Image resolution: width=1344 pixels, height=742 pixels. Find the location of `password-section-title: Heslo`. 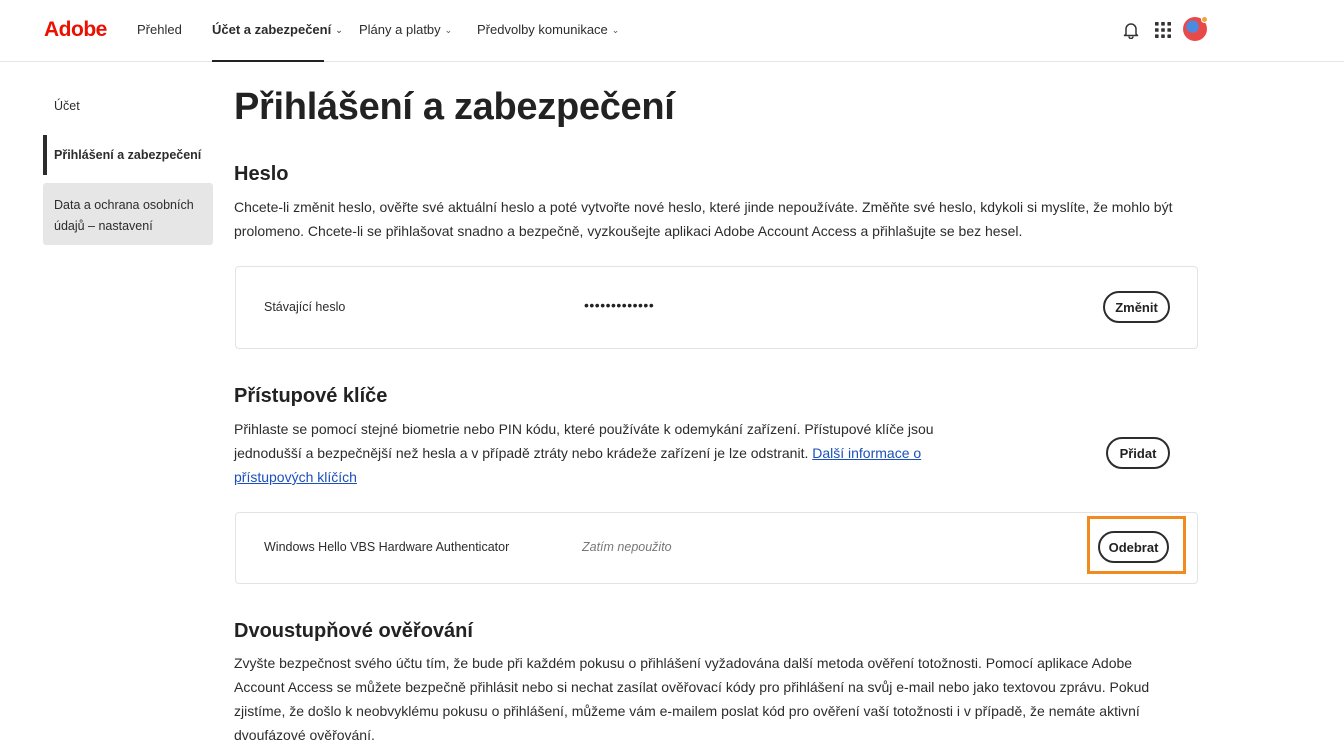

password-section-title: Heslo is located at coordinates (261, 174).